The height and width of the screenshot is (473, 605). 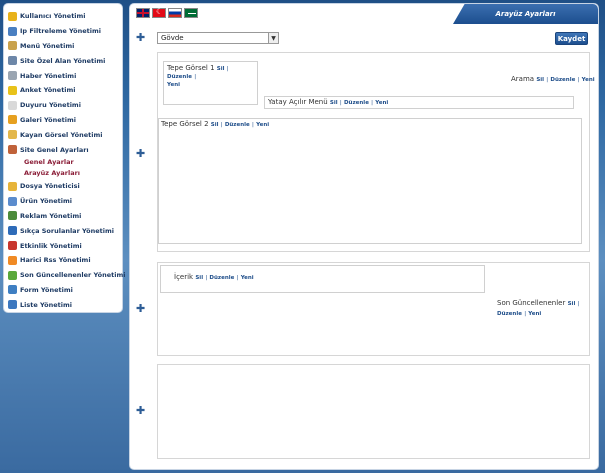 I want to click on zone-title: Yatay Açılır Menü, so click(x=298, y=102).